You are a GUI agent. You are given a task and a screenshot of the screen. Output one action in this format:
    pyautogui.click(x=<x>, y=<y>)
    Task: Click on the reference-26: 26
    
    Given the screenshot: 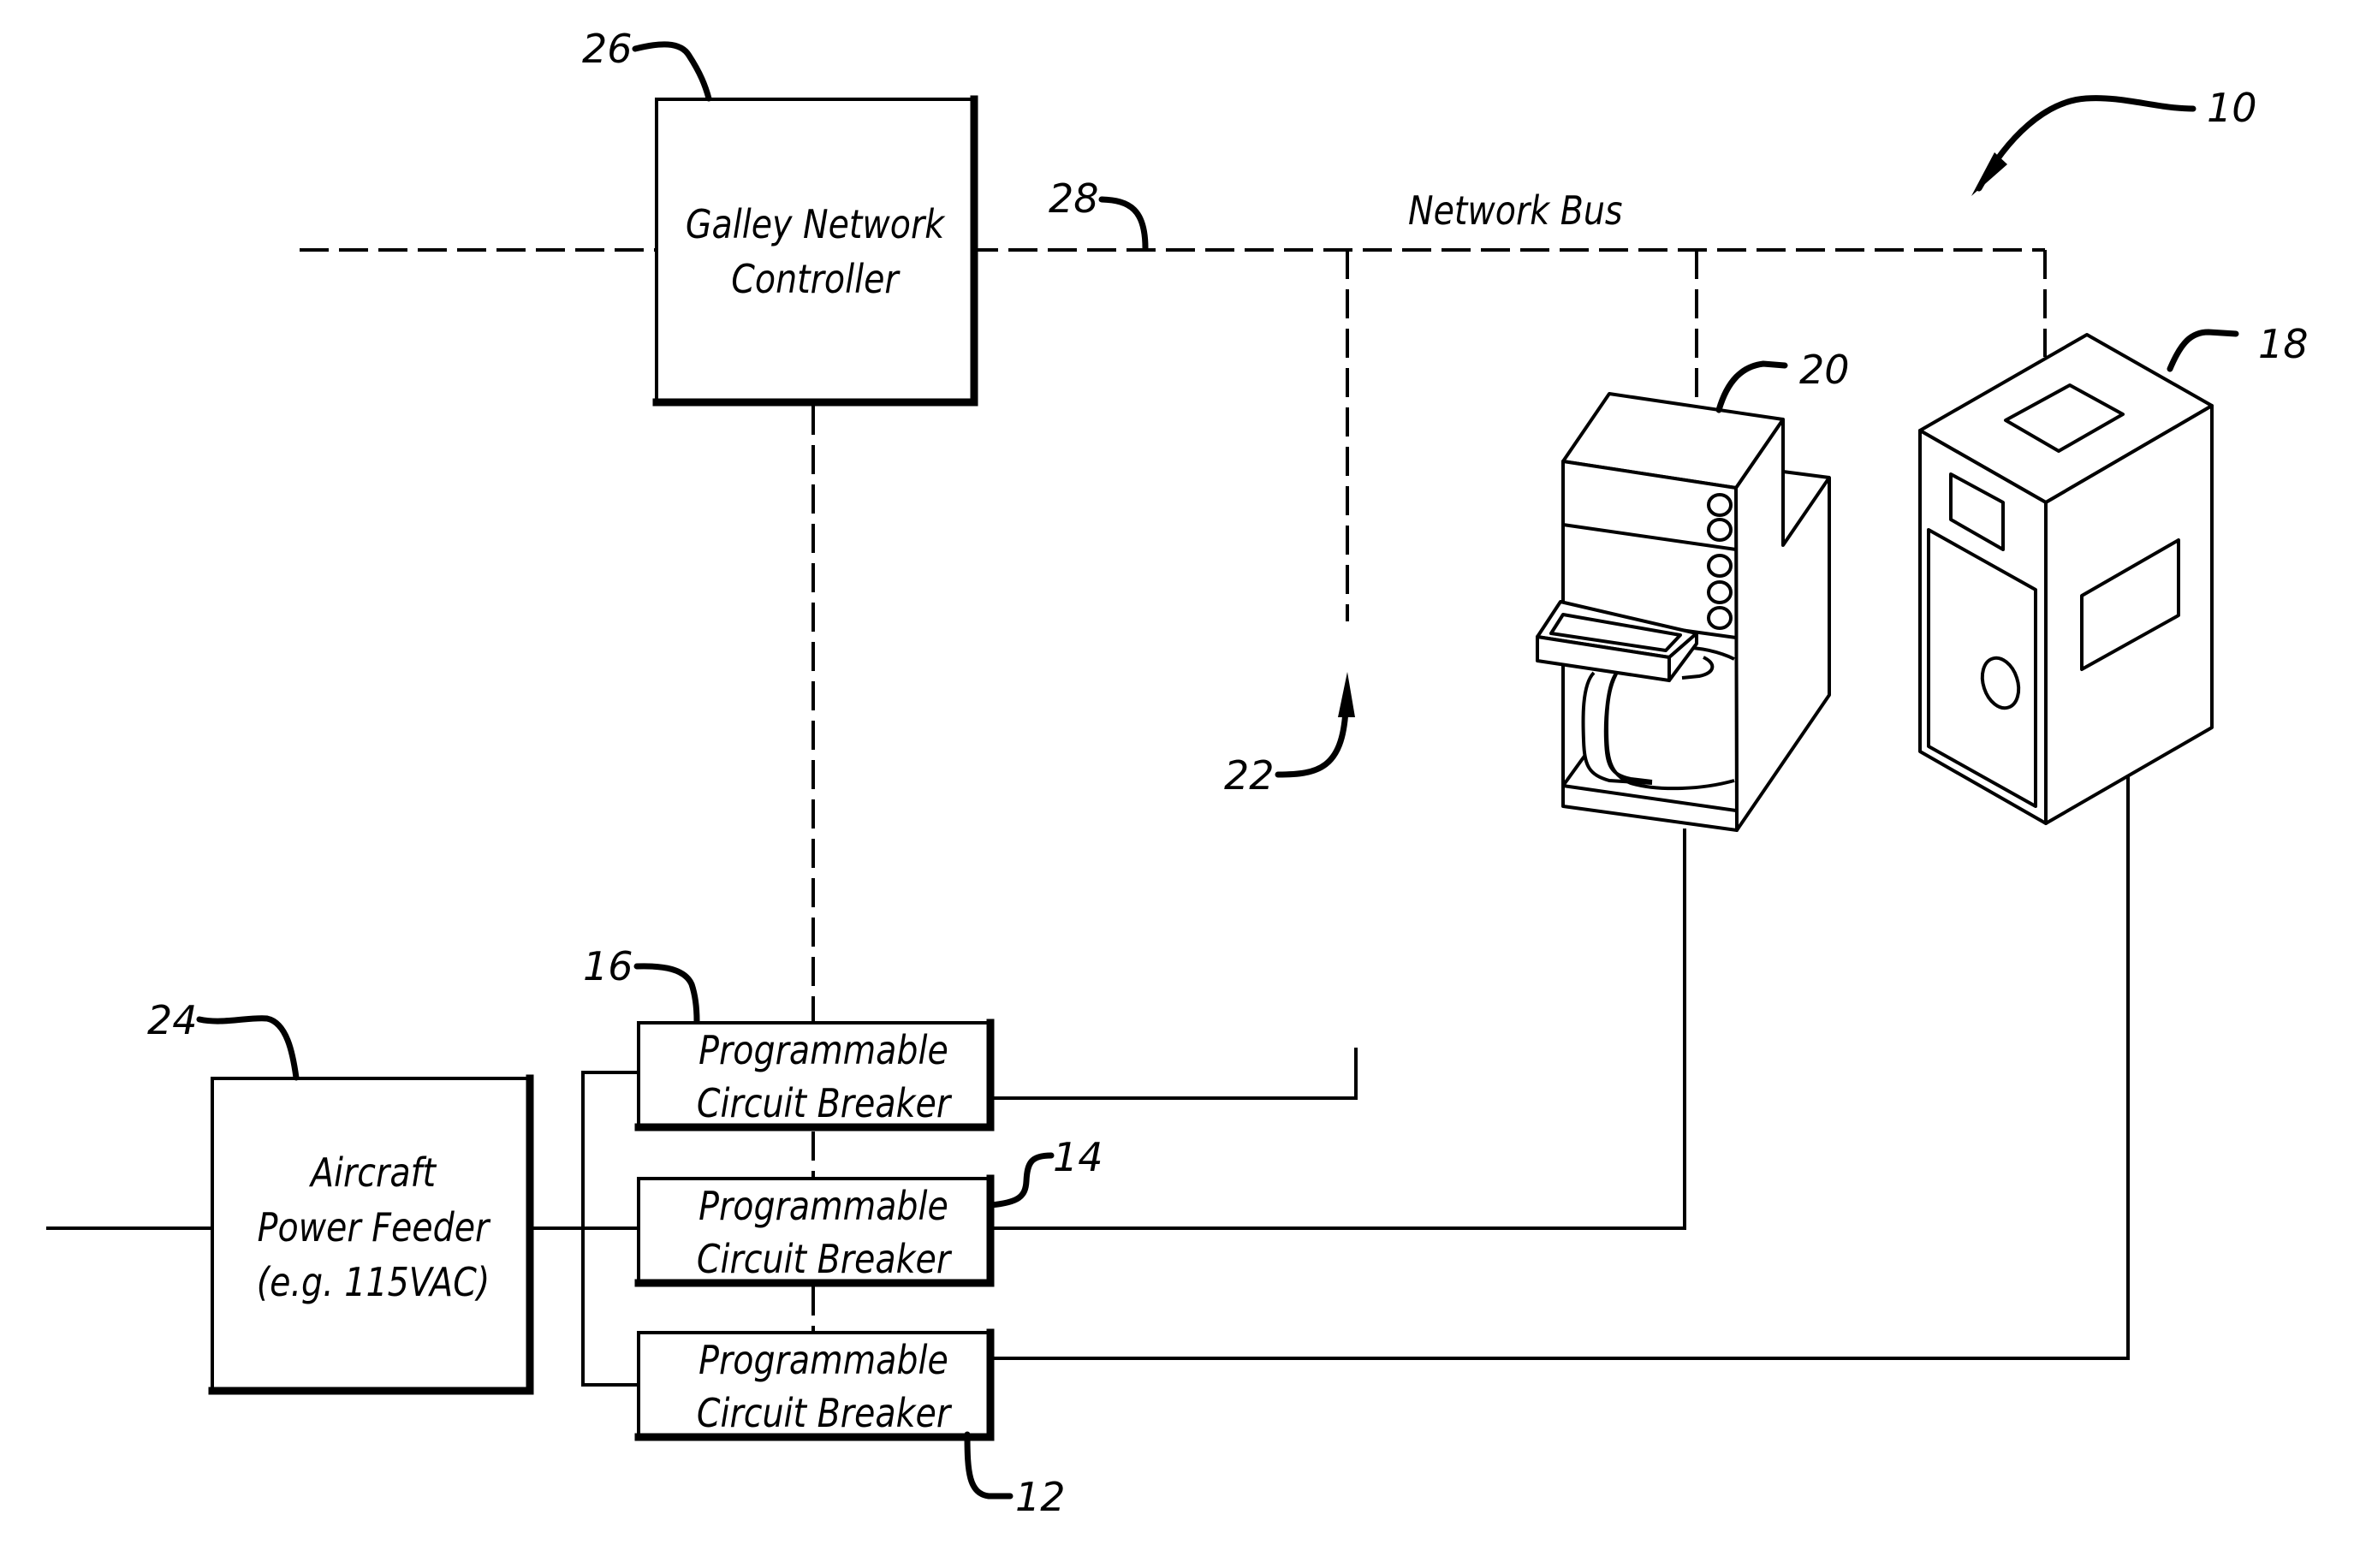 What is the action you would take?
    pyautogui.click(x=647, y=64)
    